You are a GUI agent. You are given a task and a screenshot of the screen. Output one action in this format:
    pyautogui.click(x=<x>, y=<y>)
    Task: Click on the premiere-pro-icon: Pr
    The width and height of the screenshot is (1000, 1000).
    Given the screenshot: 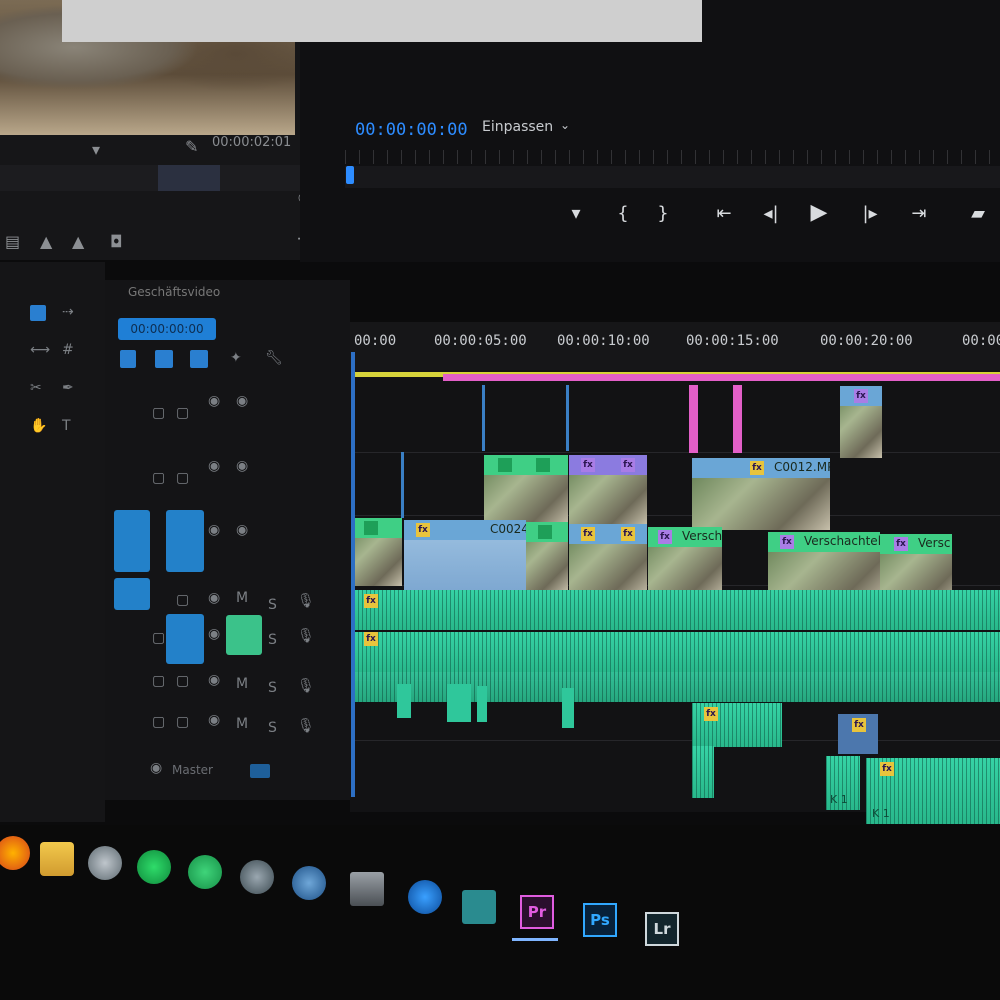 What is the action you would take?
    pyautogui.click(x=537, y=912)
    